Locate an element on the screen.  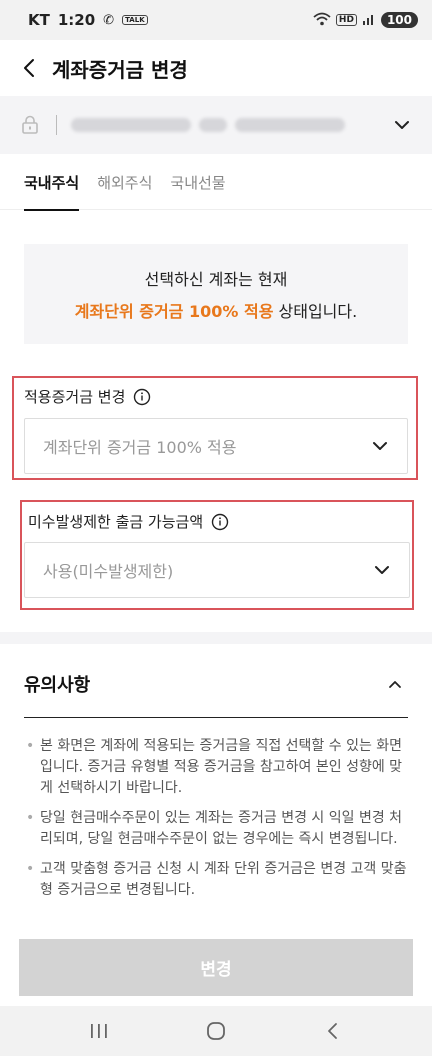
back-arrow-icon is located at coordinates (29, 68).